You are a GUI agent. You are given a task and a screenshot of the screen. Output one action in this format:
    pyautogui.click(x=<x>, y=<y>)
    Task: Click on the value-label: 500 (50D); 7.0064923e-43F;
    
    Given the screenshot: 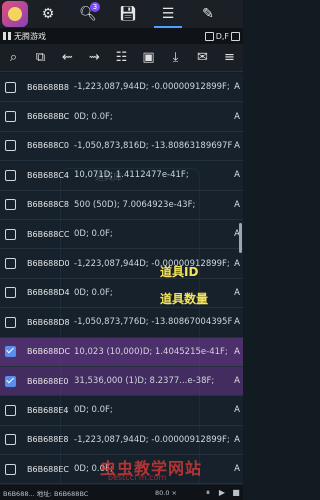 What is the action you would take?
    pyautogui.click(x=153, y=205)
    